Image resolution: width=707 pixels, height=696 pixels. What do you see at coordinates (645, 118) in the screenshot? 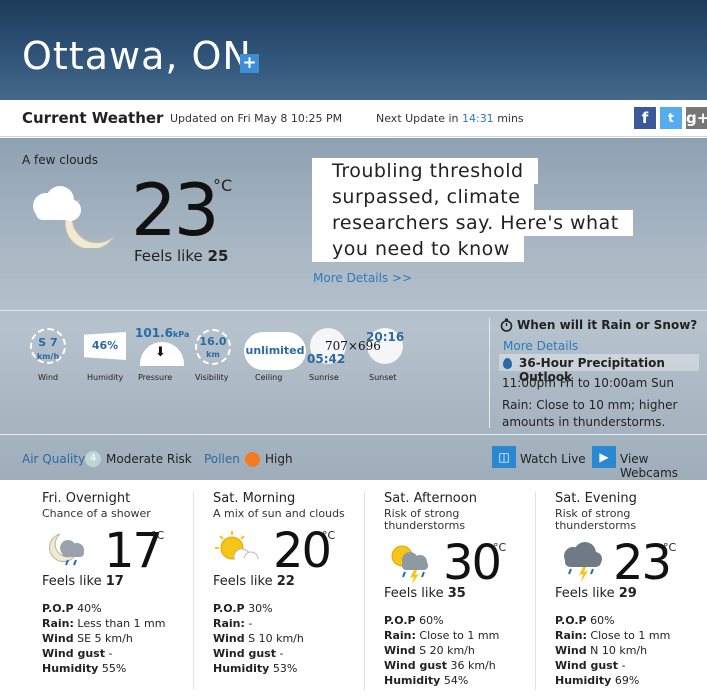
I see `facebook-icon: f` at bounding box center [645, 118].